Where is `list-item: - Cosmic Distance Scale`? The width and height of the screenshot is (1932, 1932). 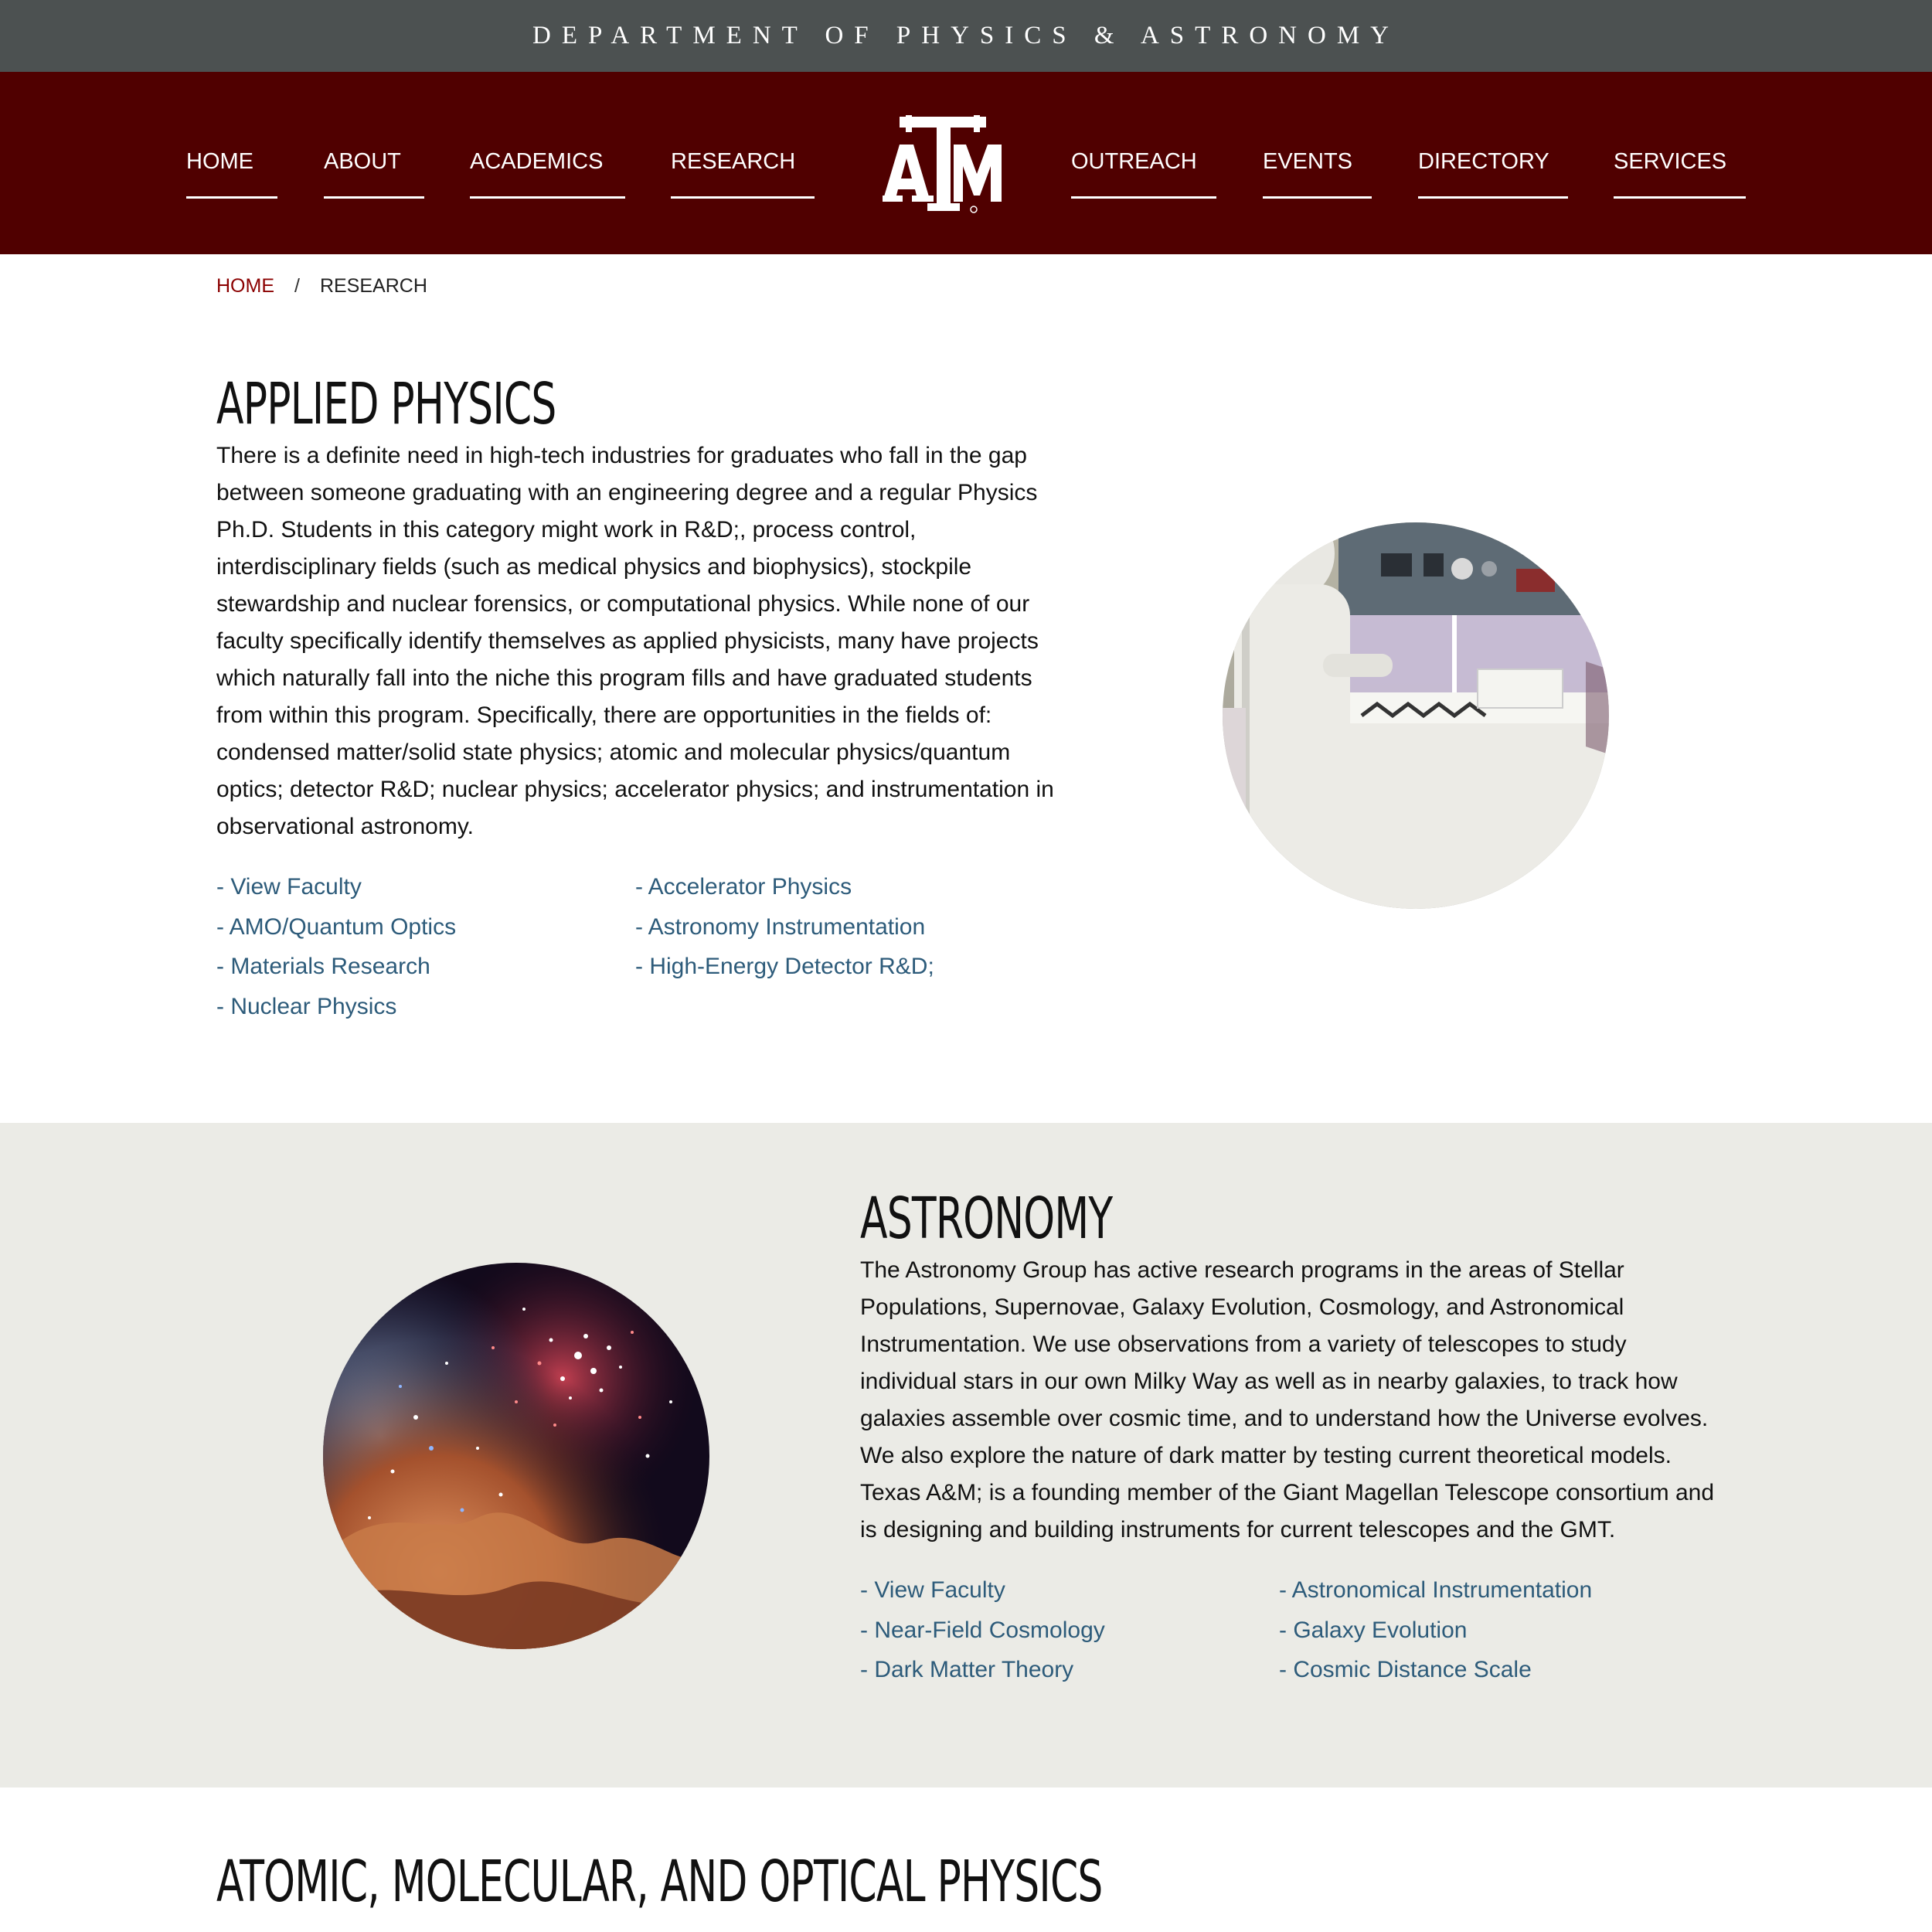
list-item: - Cosmic Distance Scale is located at coordinates (1435, 1677).